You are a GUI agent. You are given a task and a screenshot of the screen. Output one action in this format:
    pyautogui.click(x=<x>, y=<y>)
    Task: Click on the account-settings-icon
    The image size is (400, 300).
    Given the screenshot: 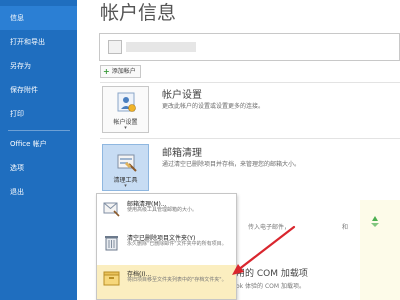 What is the action you would take?
    pyautogui.click(x=126, y=102)
    